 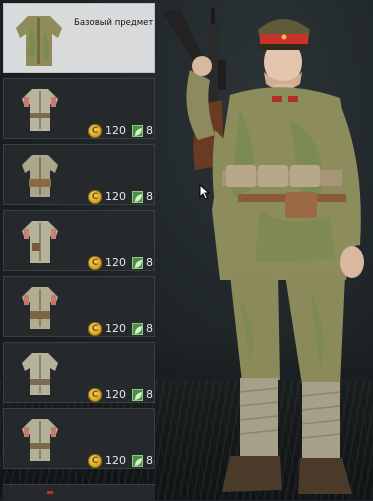 I want to click on base-item-card: Базовый предмет, so click(x=79, y=38).